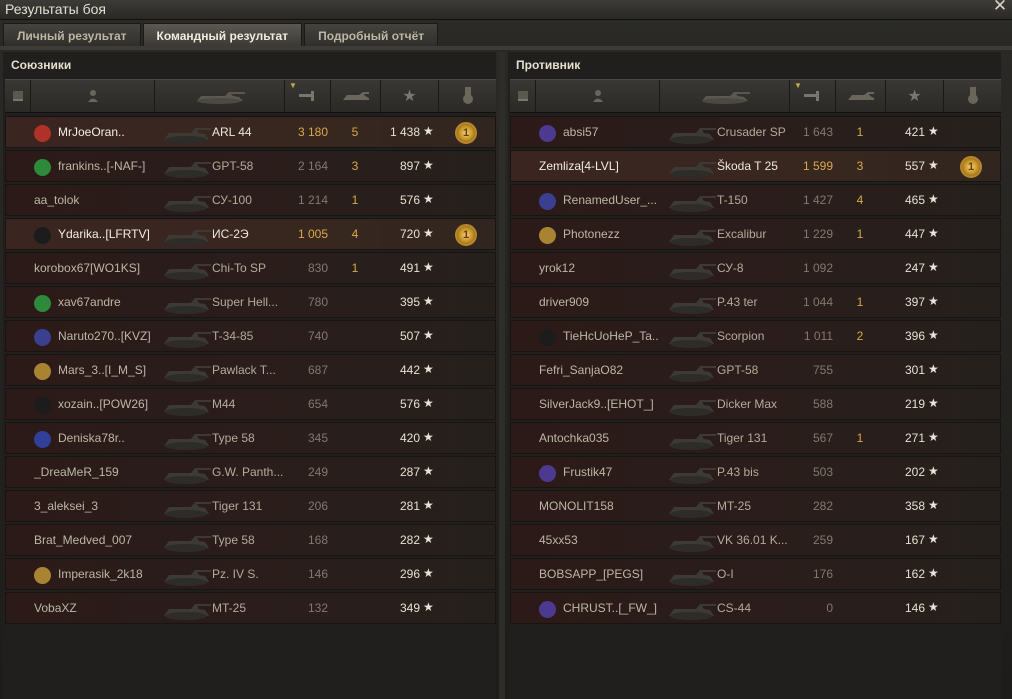 This screenshot has width=1012, height=699. What do you see at coordinates (250, 438) in the screenshot?
I see `player-row: Deniska78r.. Type 58 345 420 ★` at bounding box center [250, 438].